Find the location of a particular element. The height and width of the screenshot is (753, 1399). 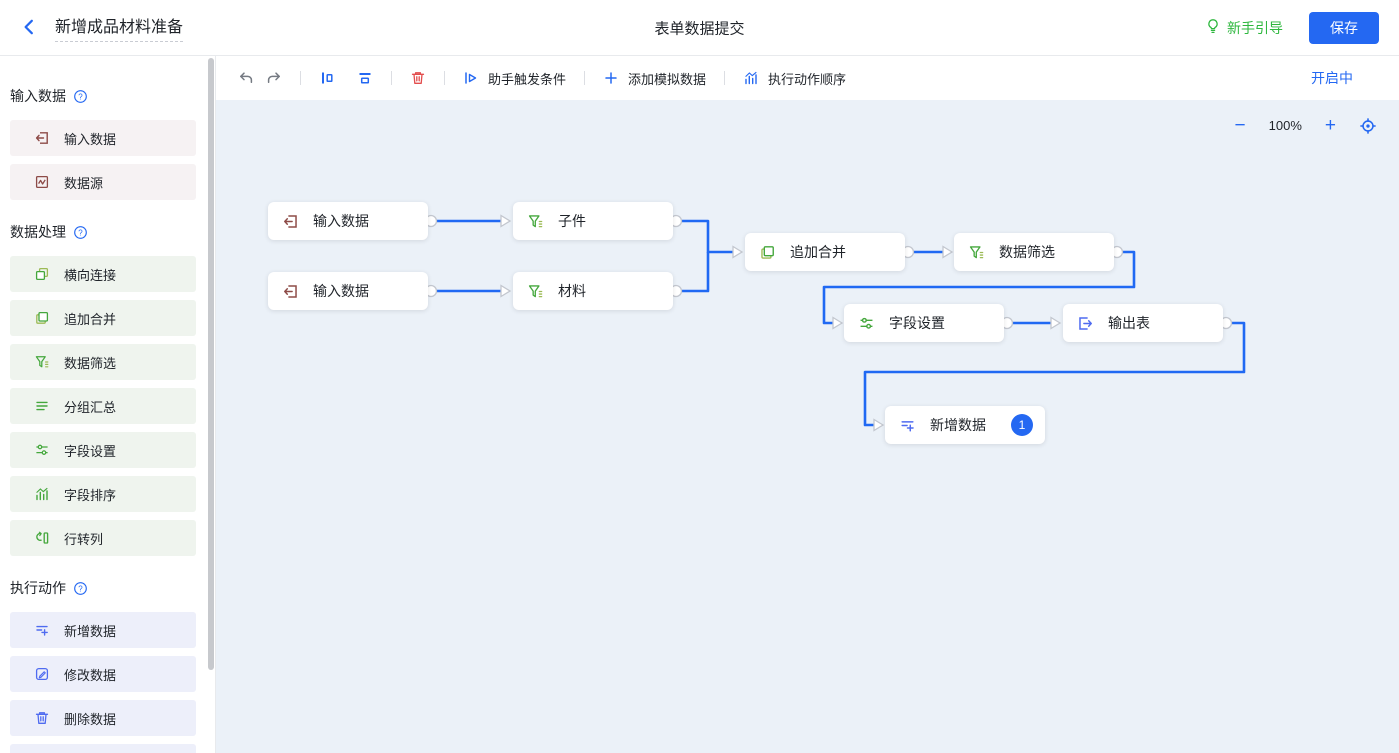

join-icon is located at coordinates (42, 274).